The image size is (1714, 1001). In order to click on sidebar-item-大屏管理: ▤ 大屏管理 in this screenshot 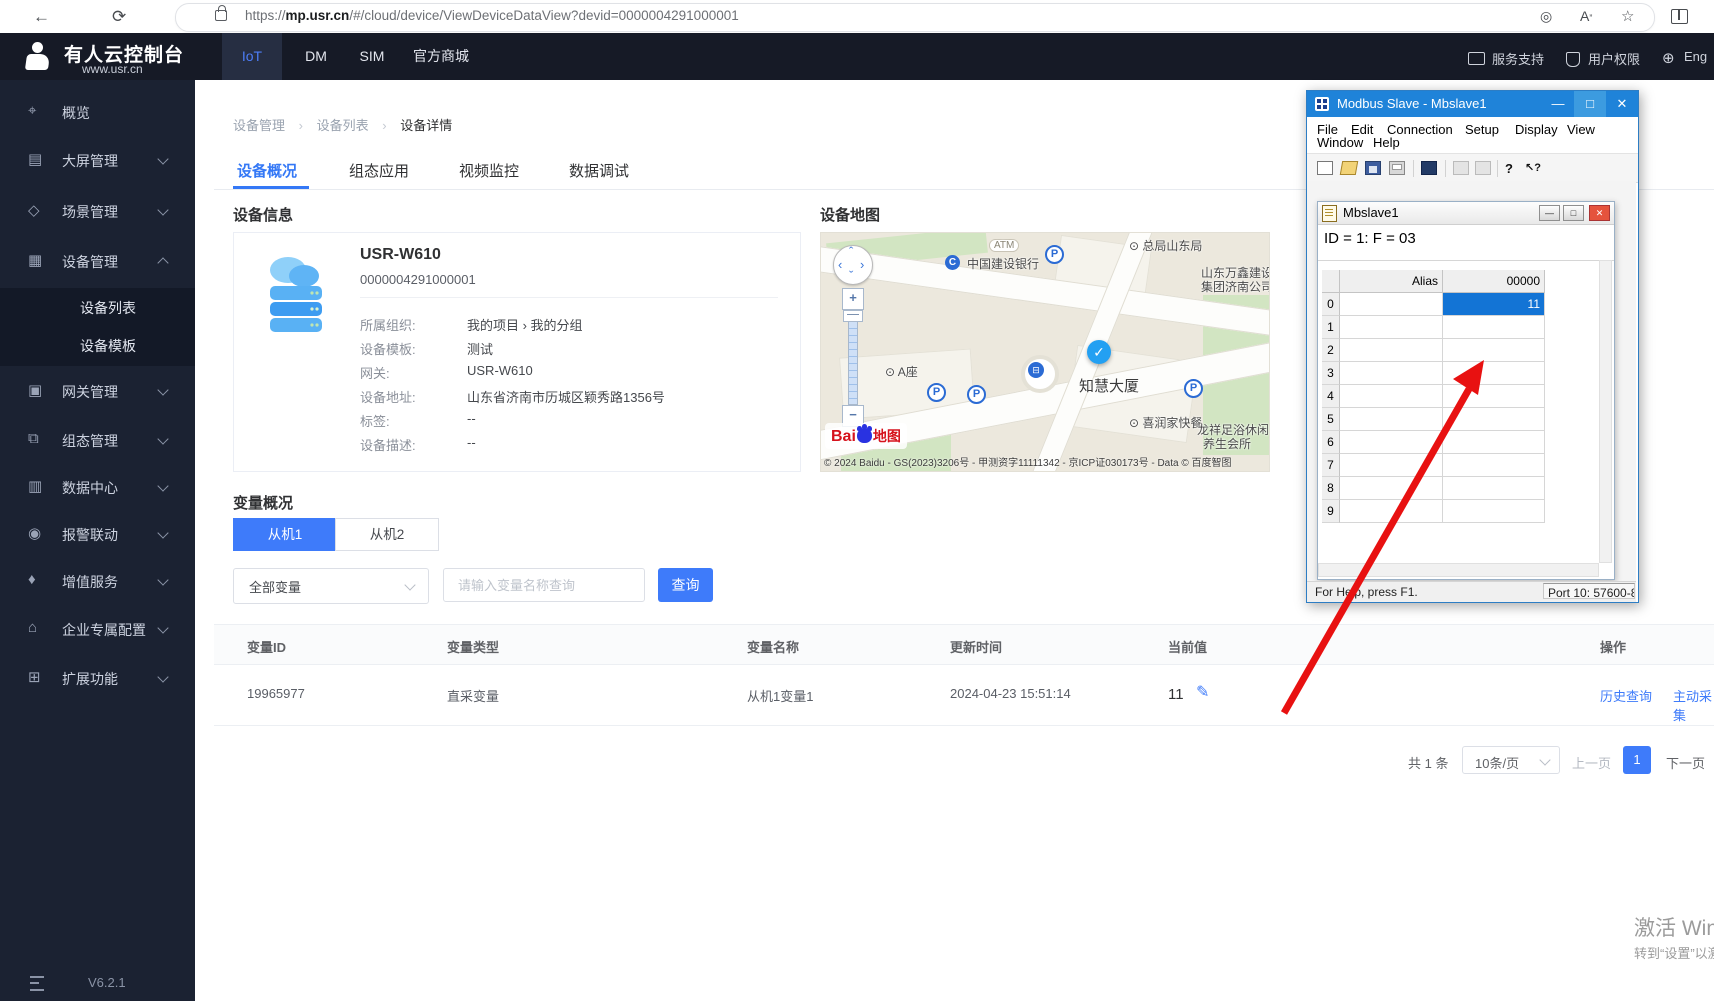, I will do `click(97, 160)`.